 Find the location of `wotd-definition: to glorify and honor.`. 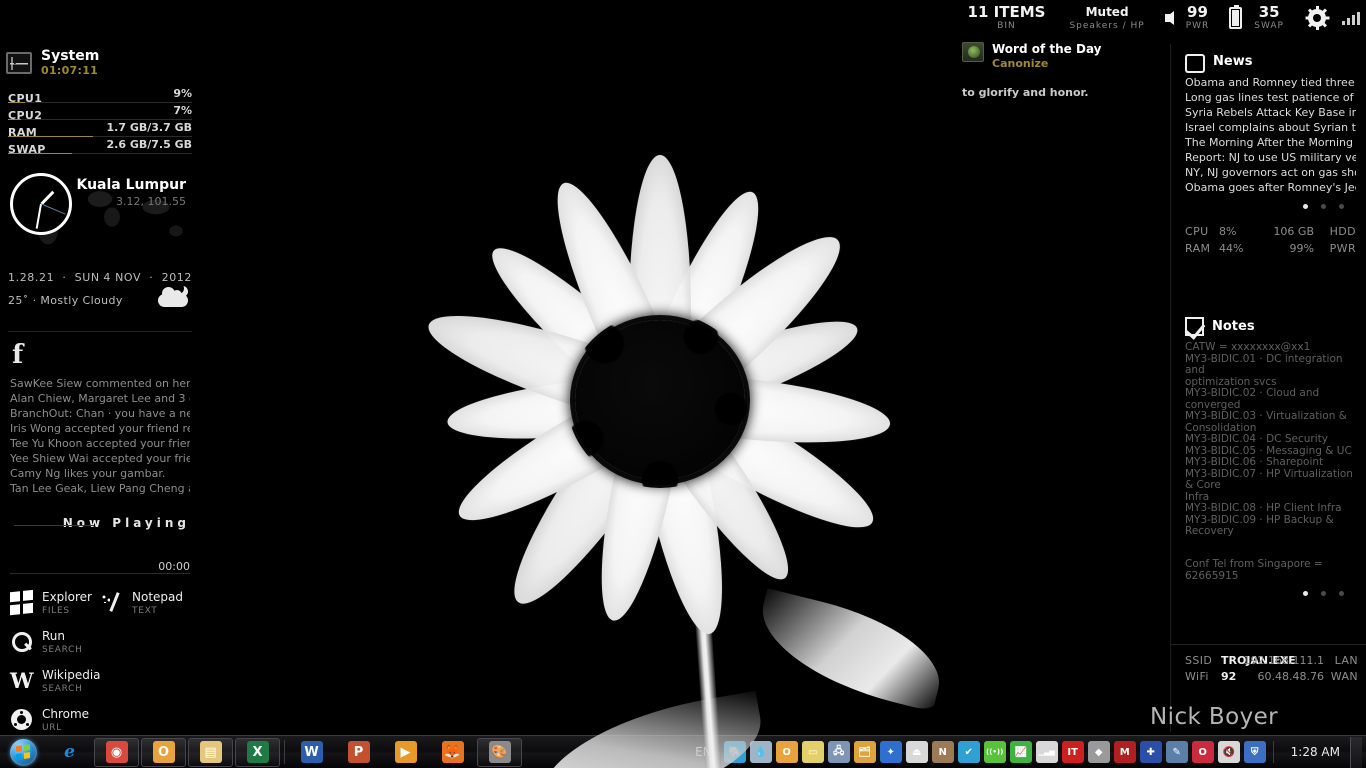

wotd-definition: to glorify and honor. is located at coordinates (1025, 92).